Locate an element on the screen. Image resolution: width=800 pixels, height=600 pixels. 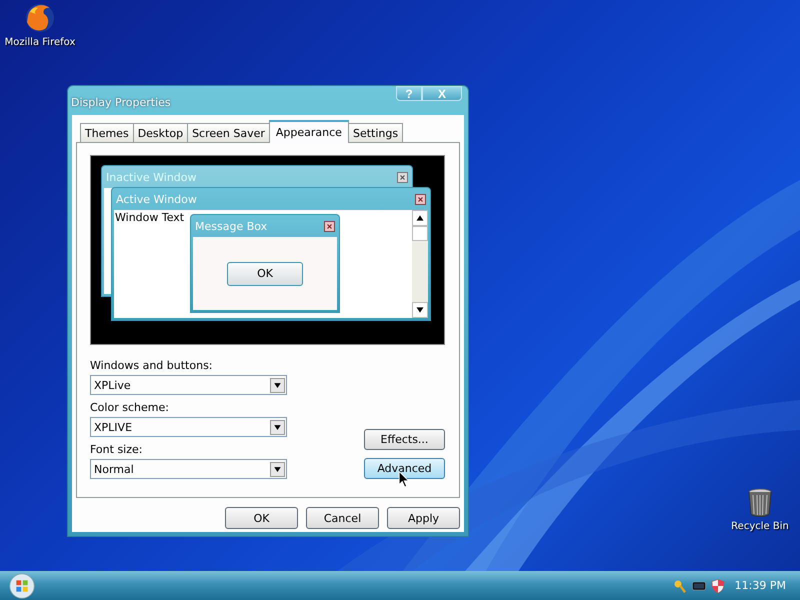
button: Cancel is located at coordinates (342, 518).